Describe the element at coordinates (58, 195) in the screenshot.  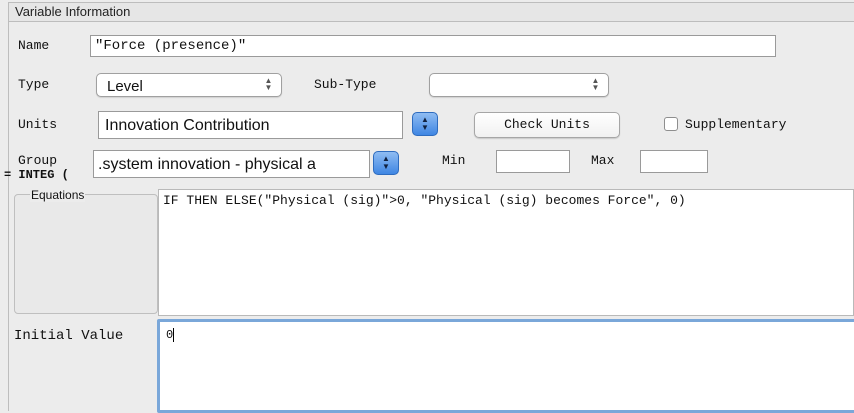
I see `equations-label: Equations` at that location.